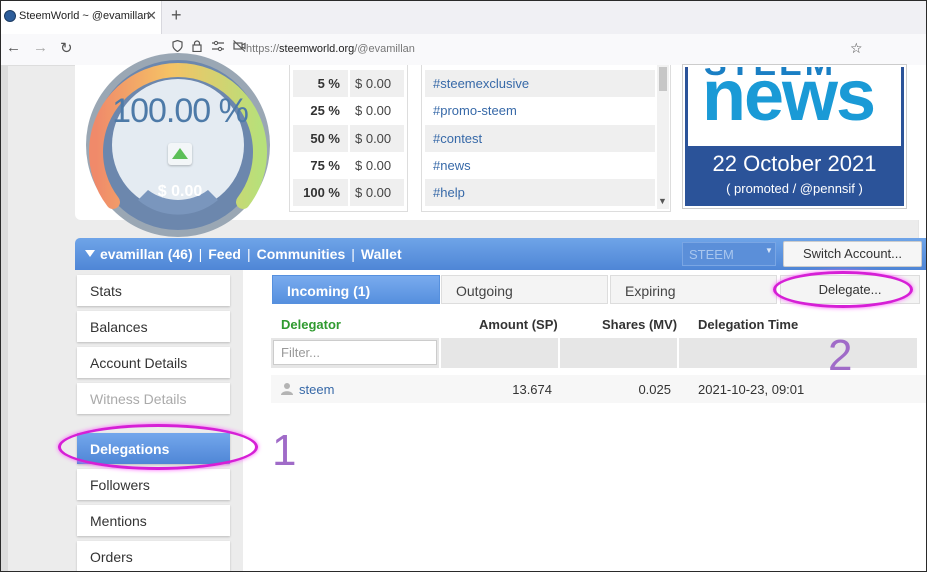 The image size is (927, 572). Describe the element at coordinates (325, 165) in the screenshot. I see `vote-percent: 75 %` at that location.